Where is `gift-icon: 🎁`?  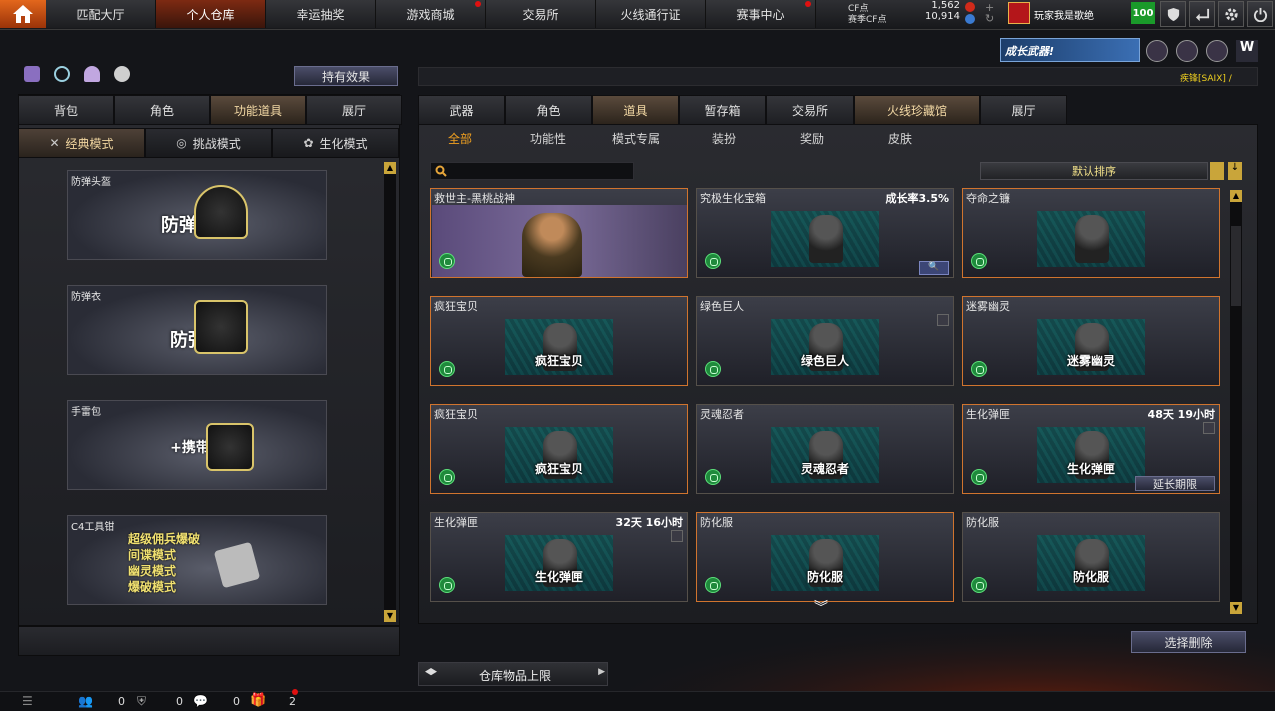 gift-icon: 🎁 is located at coordinates (258, 700).